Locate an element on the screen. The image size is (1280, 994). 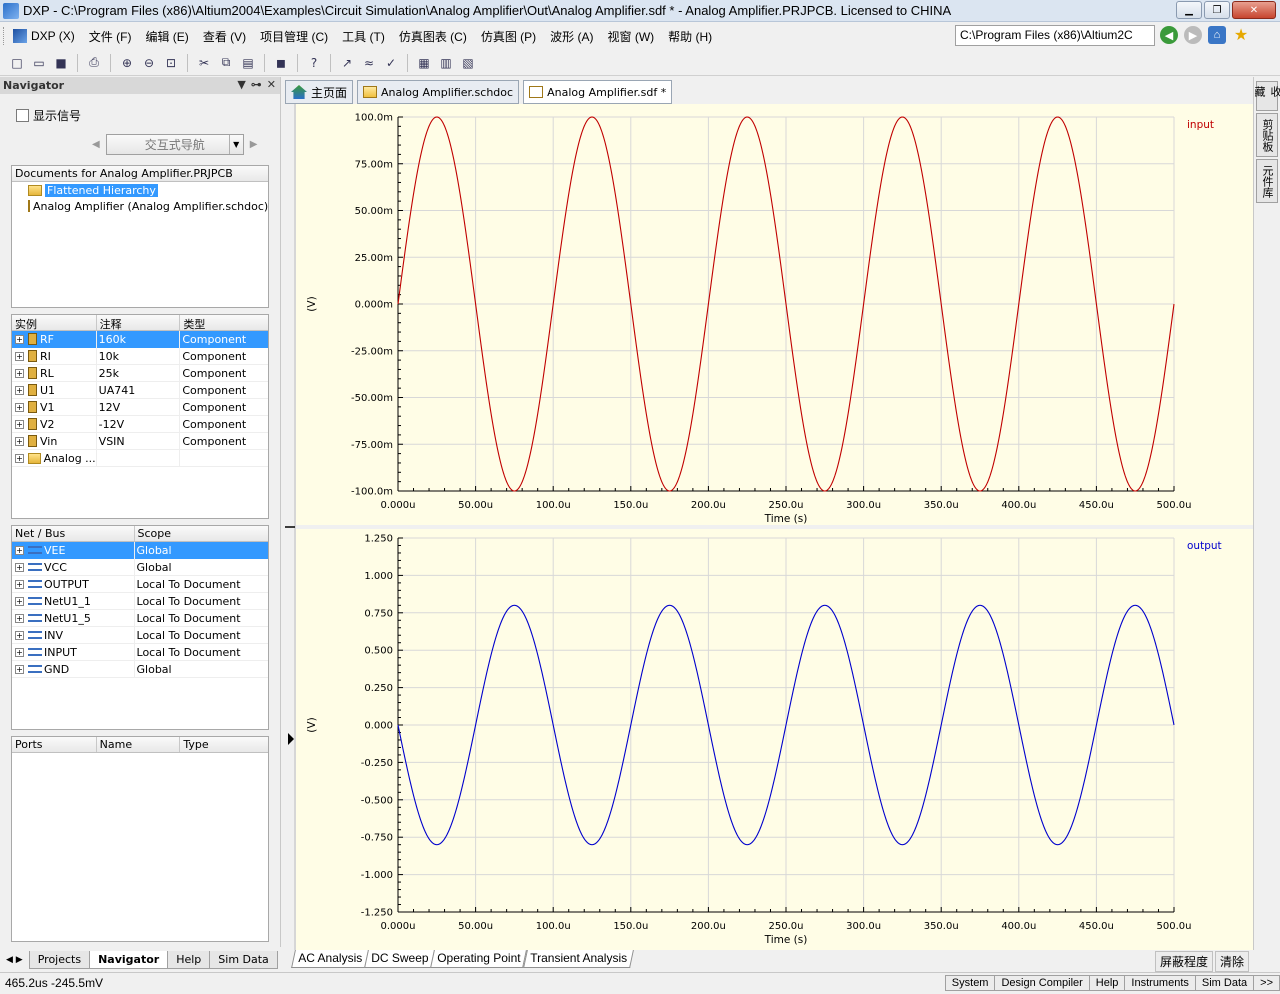
zoom-in-icon: ⊕ is located at coordinates (127, 63).